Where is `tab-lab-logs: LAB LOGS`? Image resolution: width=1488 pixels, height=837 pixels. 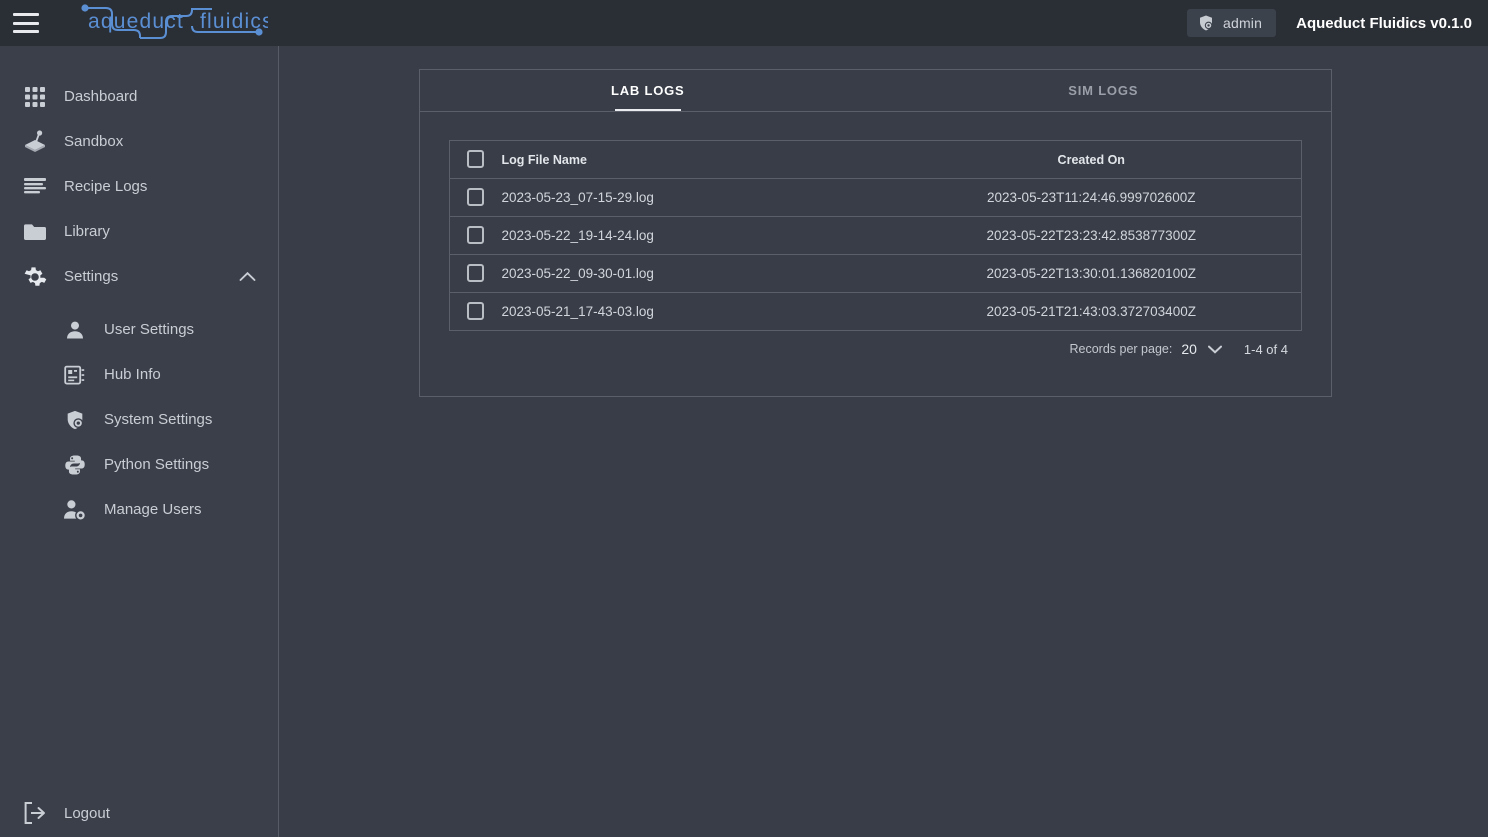
tab-lab-logs: LAB LOGS is located at coordinates (648, 90).